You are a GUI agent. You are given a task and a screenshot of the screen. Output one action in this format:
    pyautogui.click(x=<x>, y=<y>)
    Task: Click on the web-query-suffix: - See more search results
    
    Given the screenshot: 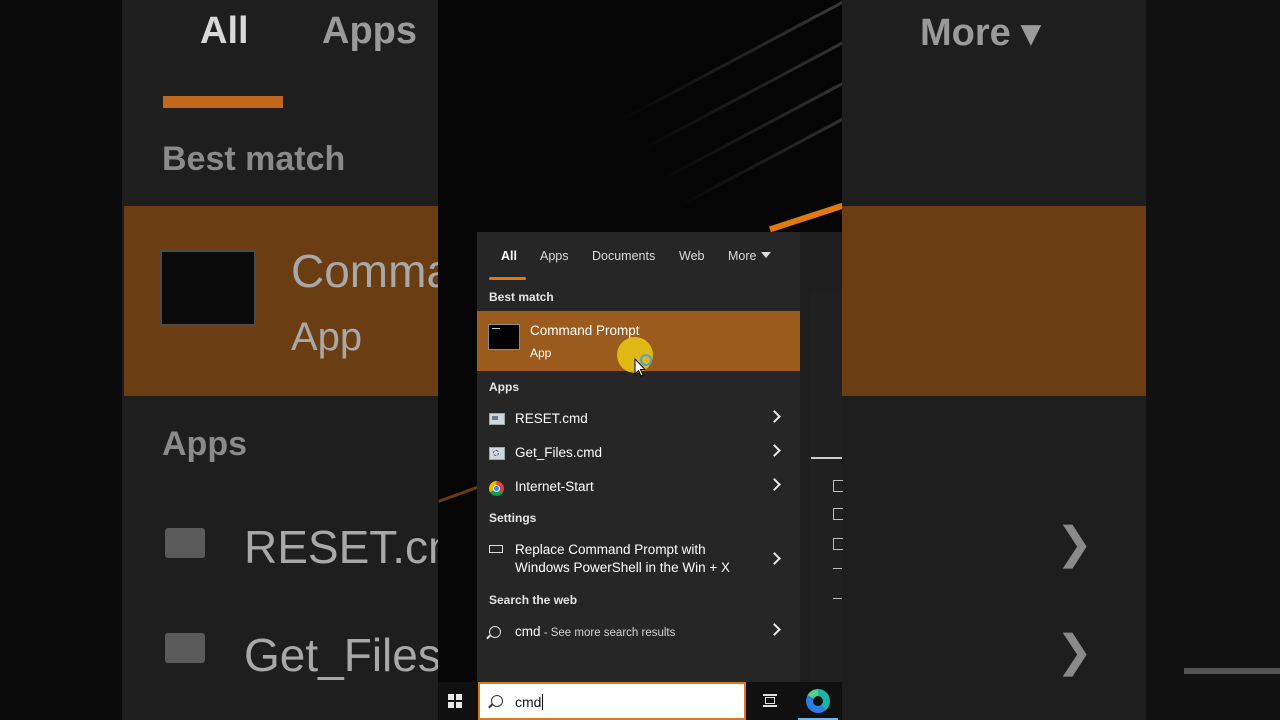 What is the action you would take?
    pyautogui.click(x=608, y=633)
    